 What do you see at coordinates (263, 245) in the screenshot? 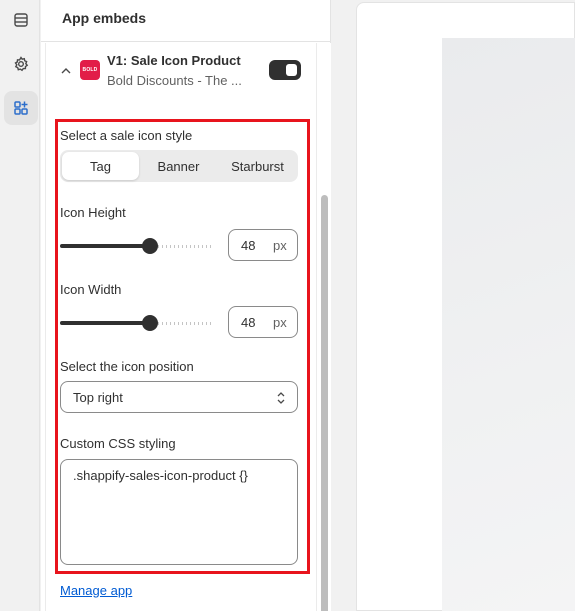
I see `height-input: 48 px` at bounding box center [263, 245].